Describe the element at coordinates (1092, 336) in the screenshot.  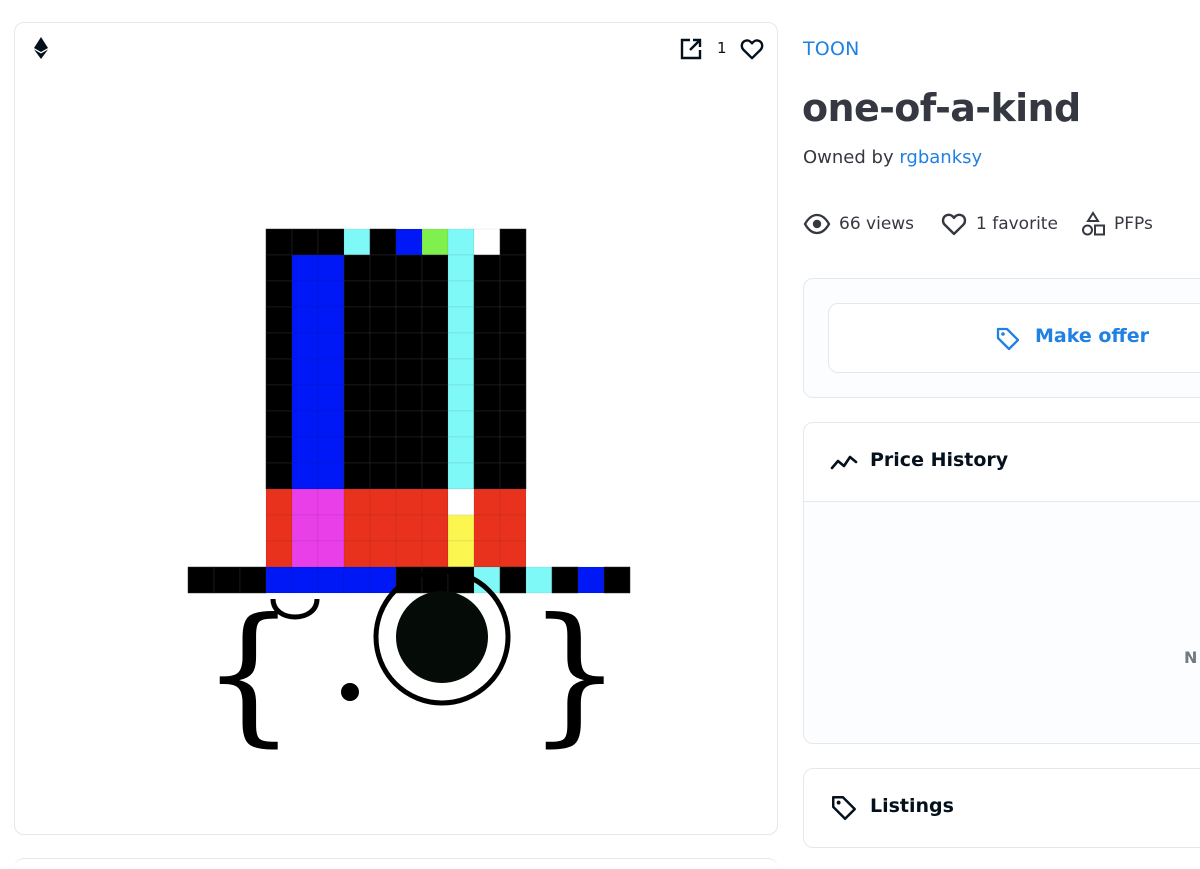
I see `make-offer-label: Make offer` at that location.